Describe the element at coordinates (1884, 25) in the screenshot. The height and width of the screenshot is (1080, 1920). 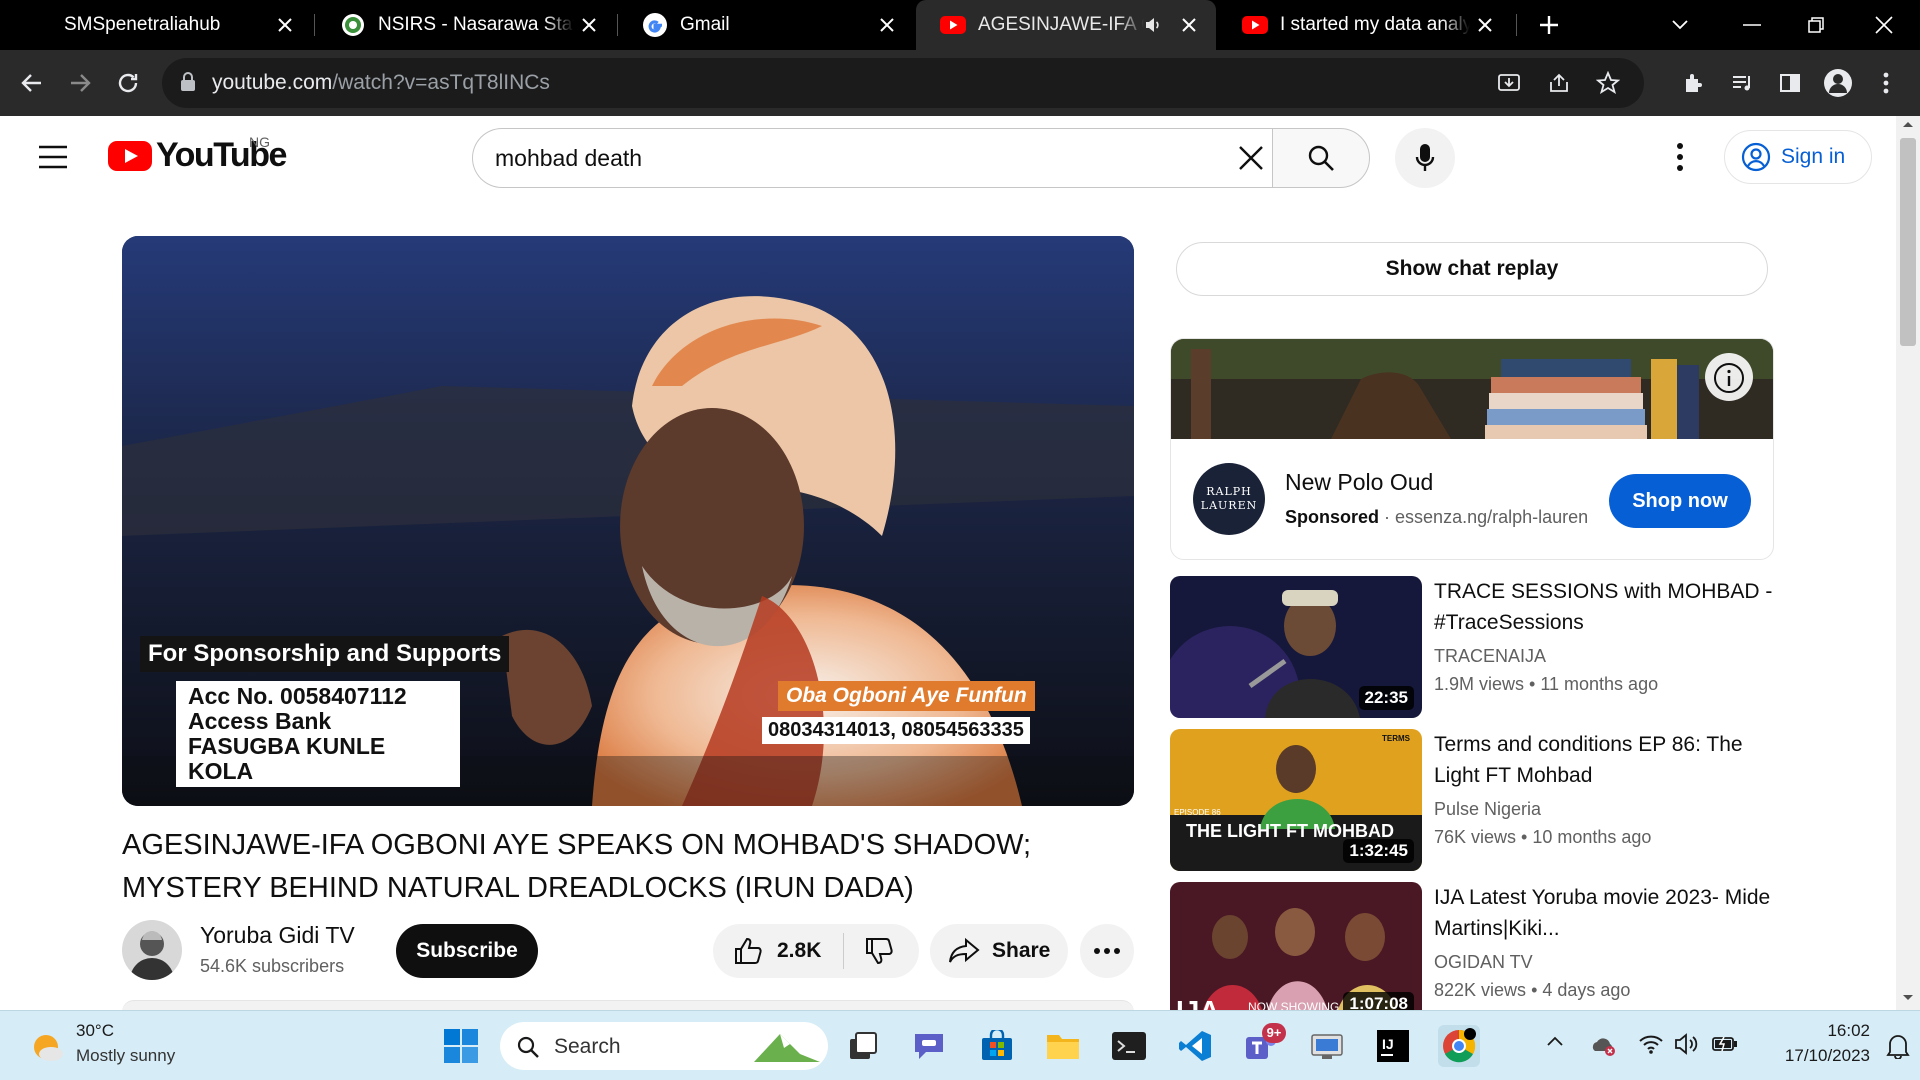
I see `window-close-icon` at that location.